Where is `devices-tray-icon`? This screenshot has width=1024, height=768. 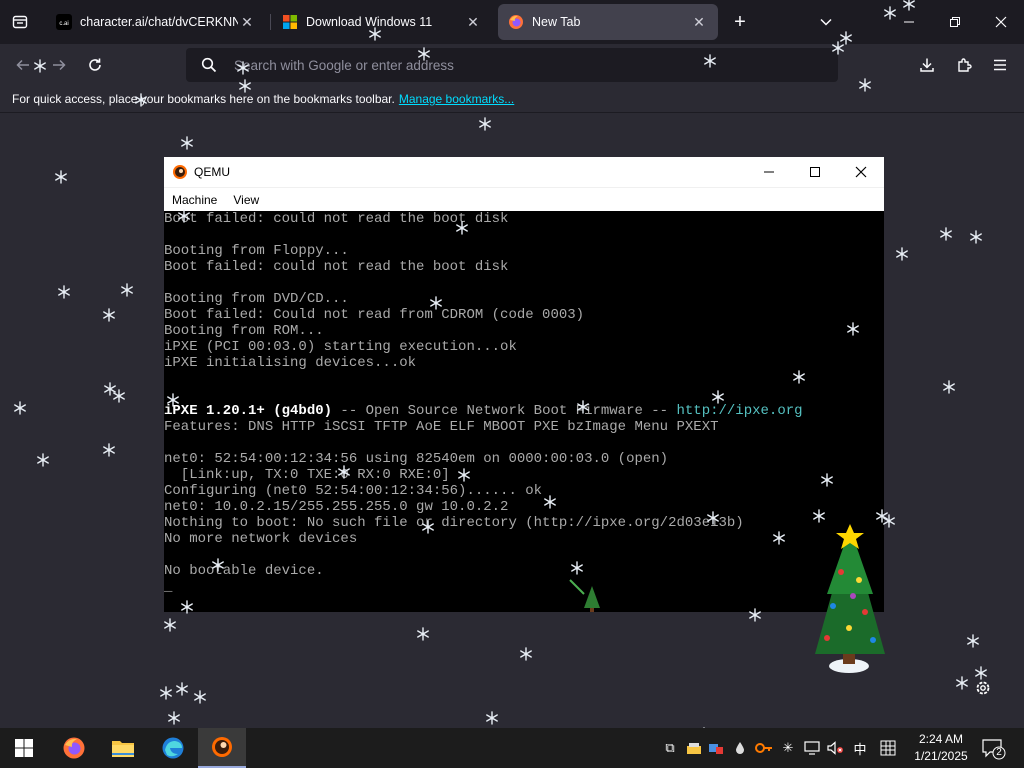 devices-tray-icon is located at coordinates (716, 748).